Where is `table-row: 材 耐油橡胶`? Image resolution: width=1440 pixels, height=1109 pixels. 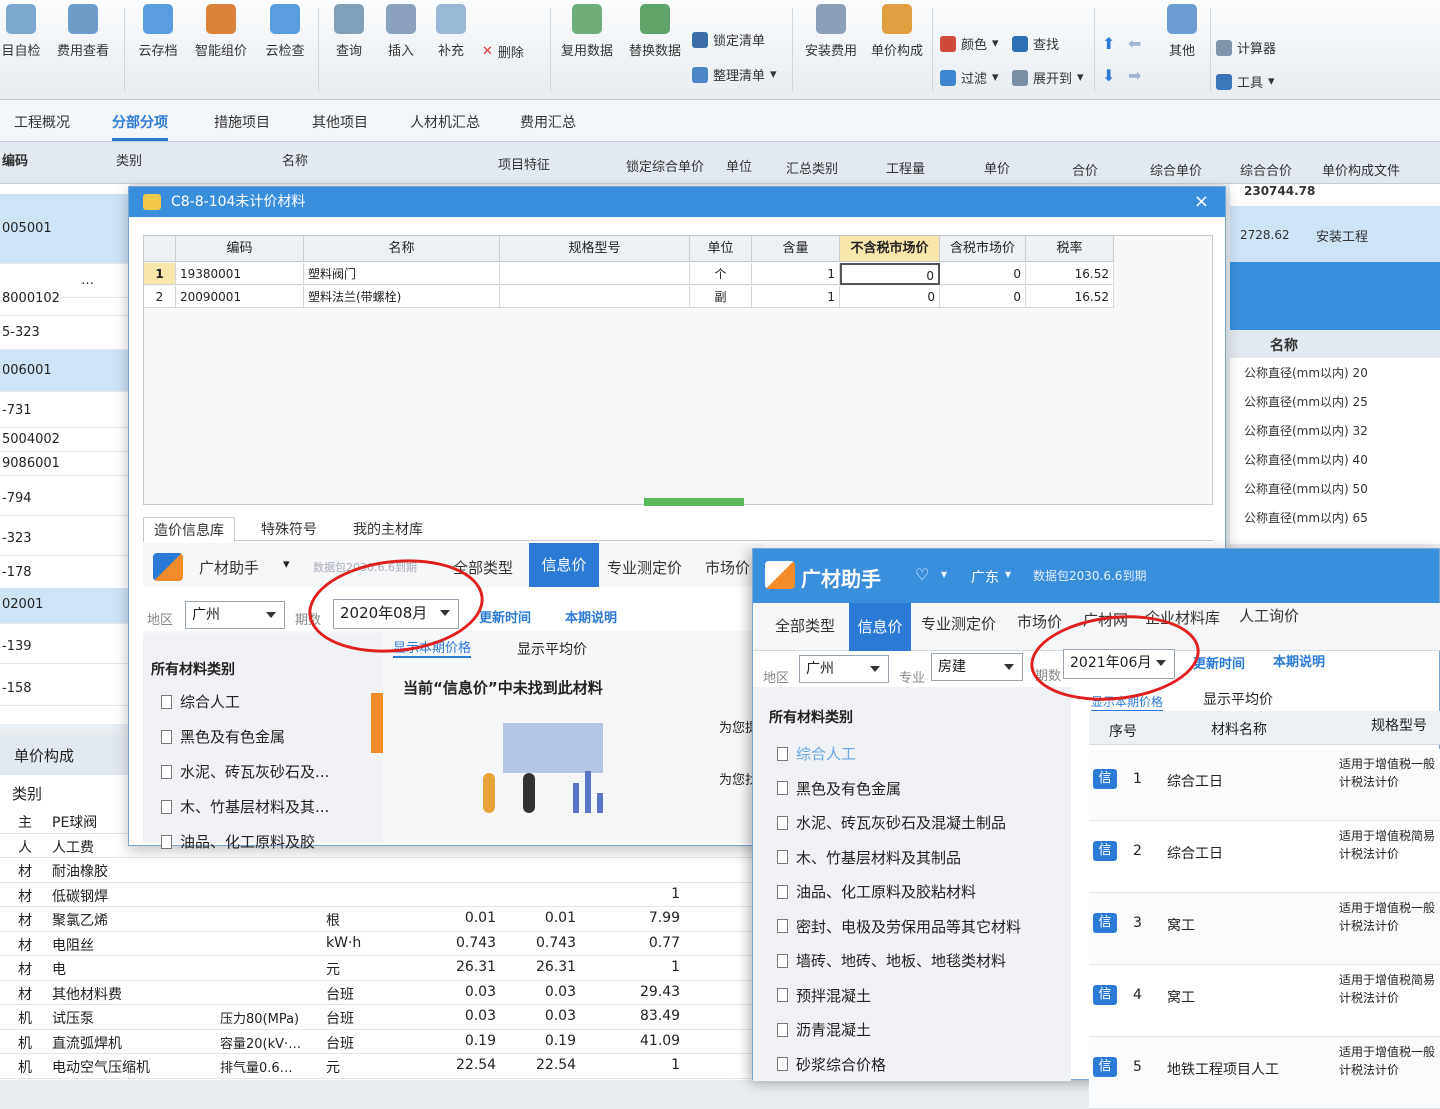
table-row: 材 耐油橡胶 is located at coordinates (390, 870).